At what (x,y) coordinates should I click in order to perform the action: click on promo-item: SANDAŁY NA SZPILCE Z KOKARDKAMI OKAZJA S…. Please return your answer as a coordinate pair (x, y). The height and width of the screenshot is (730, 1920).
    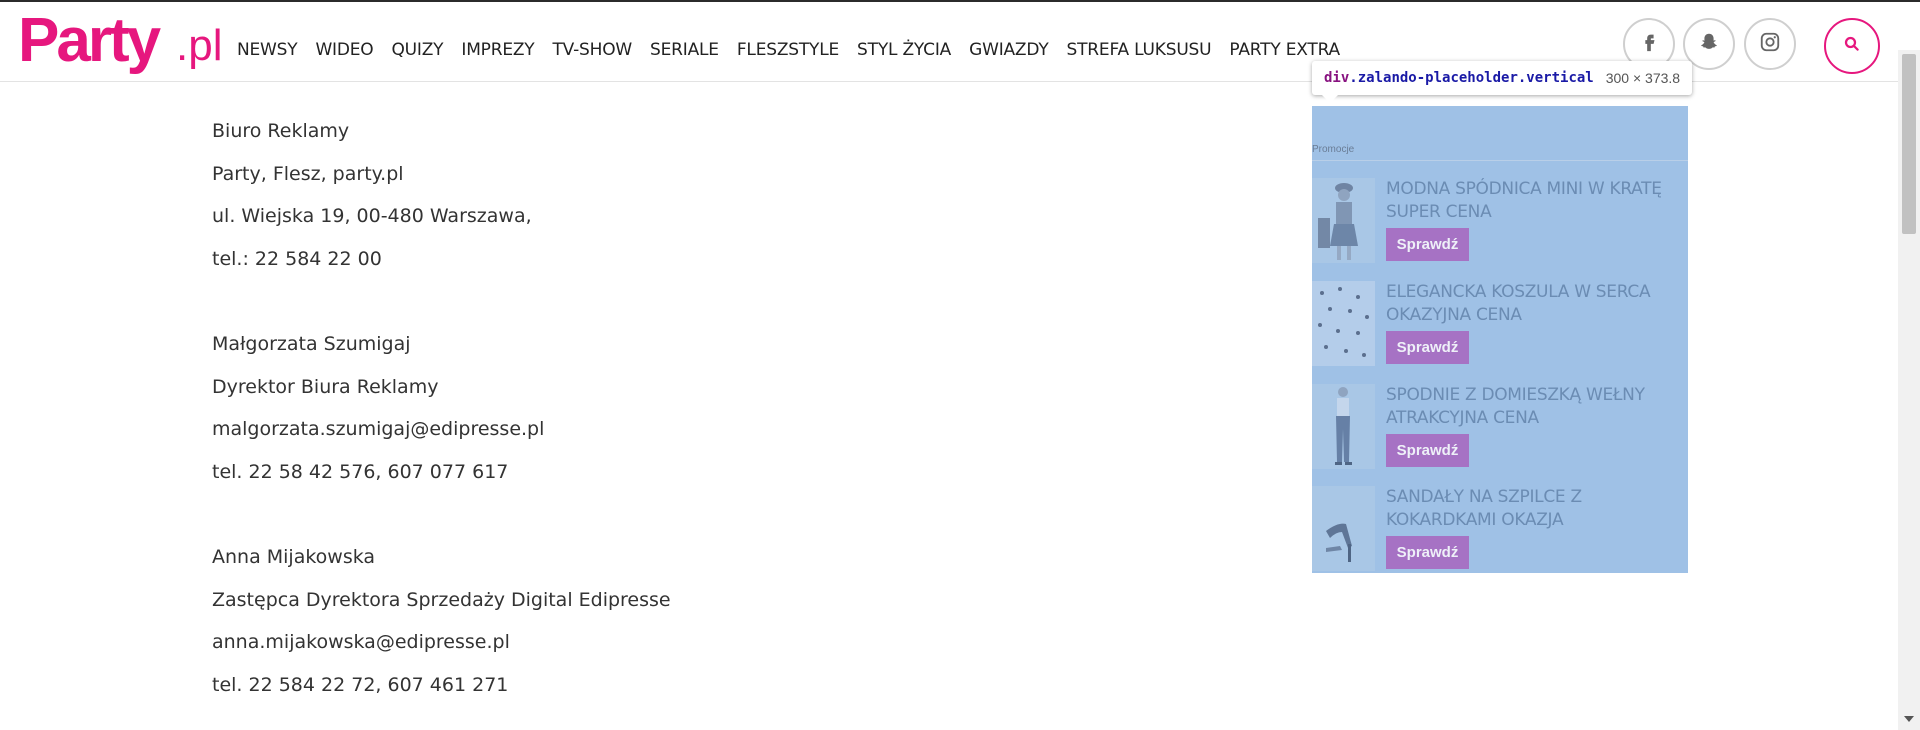
    Looking at the image, I should click on (1500, 531).